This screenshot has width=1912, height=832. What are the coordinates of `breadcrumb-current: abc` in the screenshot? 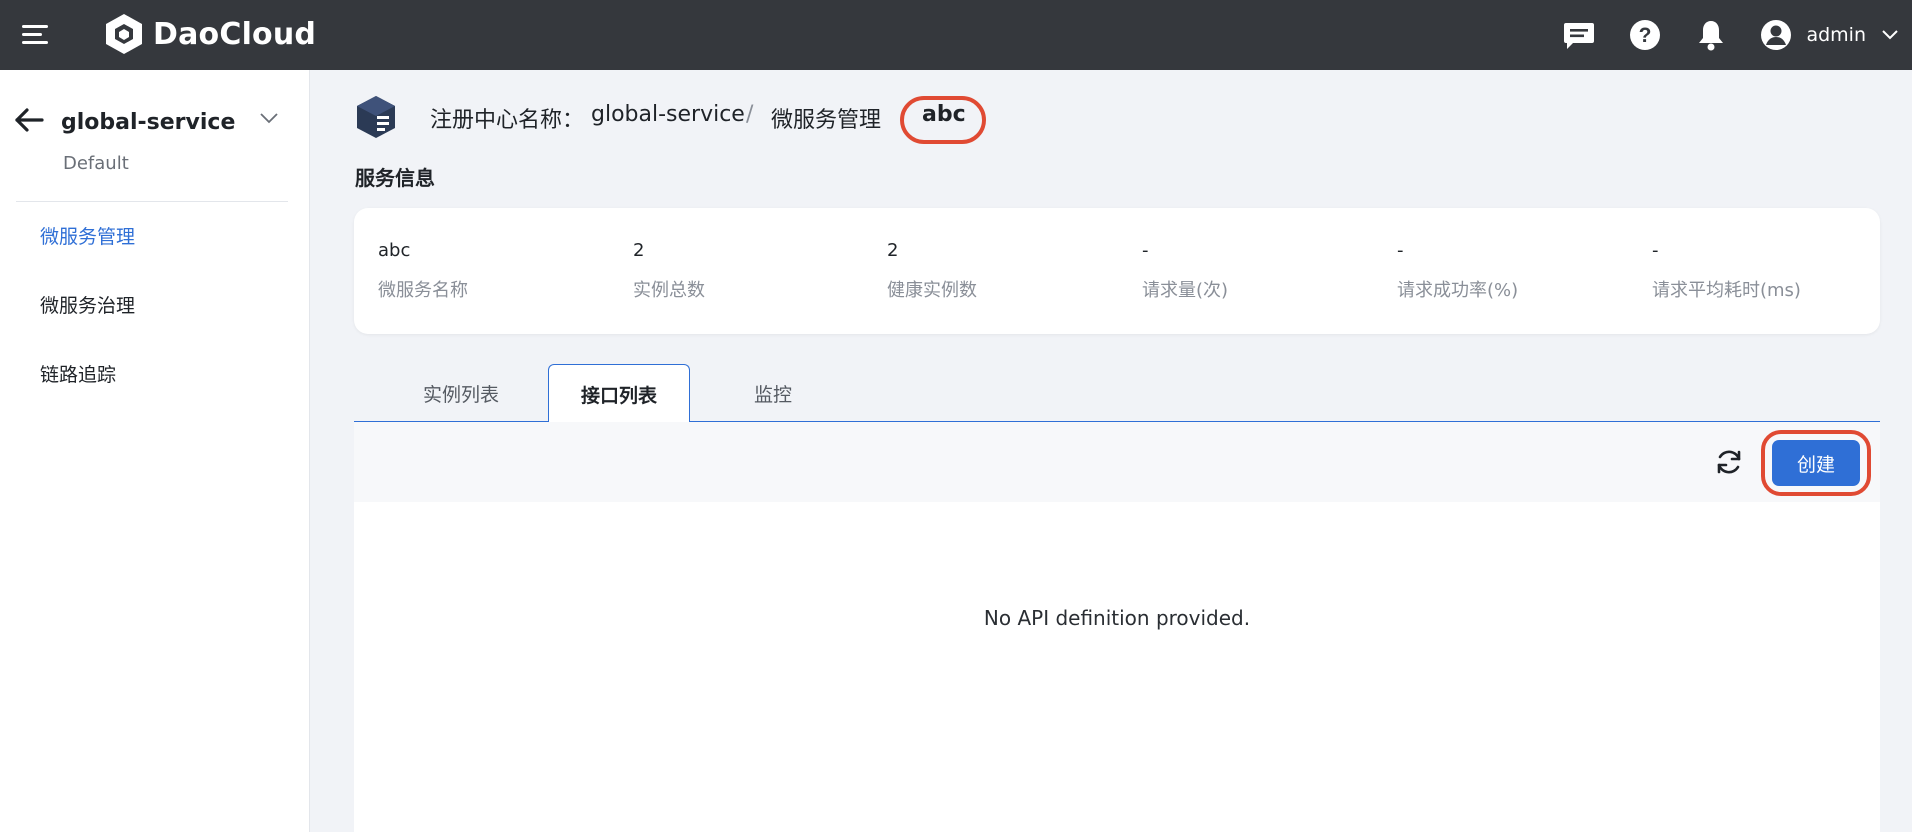 It's located at (944, 114).